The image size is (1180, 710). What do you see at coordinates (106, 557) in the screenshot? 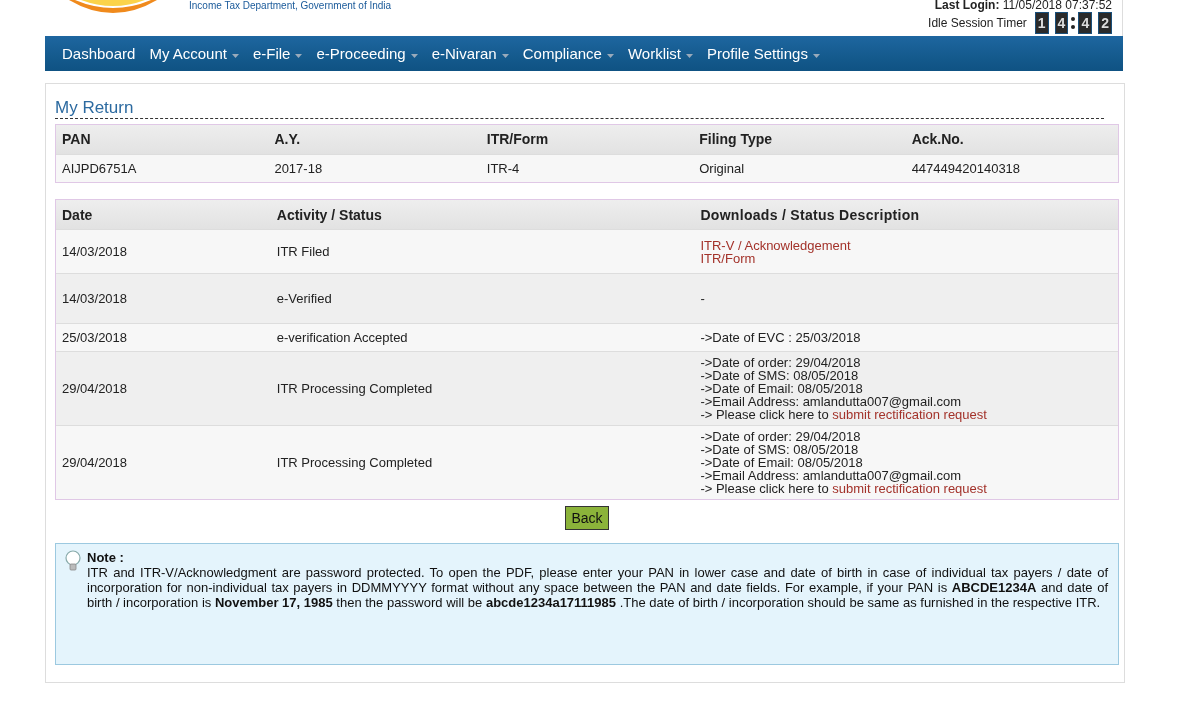
I see `note-heading: Note :` at bounding box center [106, 557].